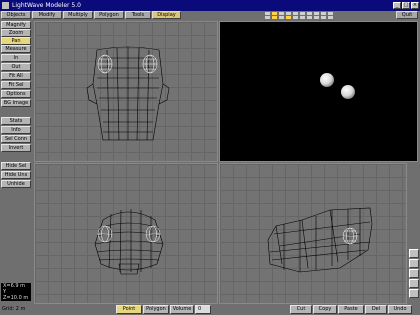  What do you see at coordinates (16, 292) in the screenshot?
I see `coordinate-readout: X=6.9 m Y Z=10.0 m` at bounding box center [16, 292].